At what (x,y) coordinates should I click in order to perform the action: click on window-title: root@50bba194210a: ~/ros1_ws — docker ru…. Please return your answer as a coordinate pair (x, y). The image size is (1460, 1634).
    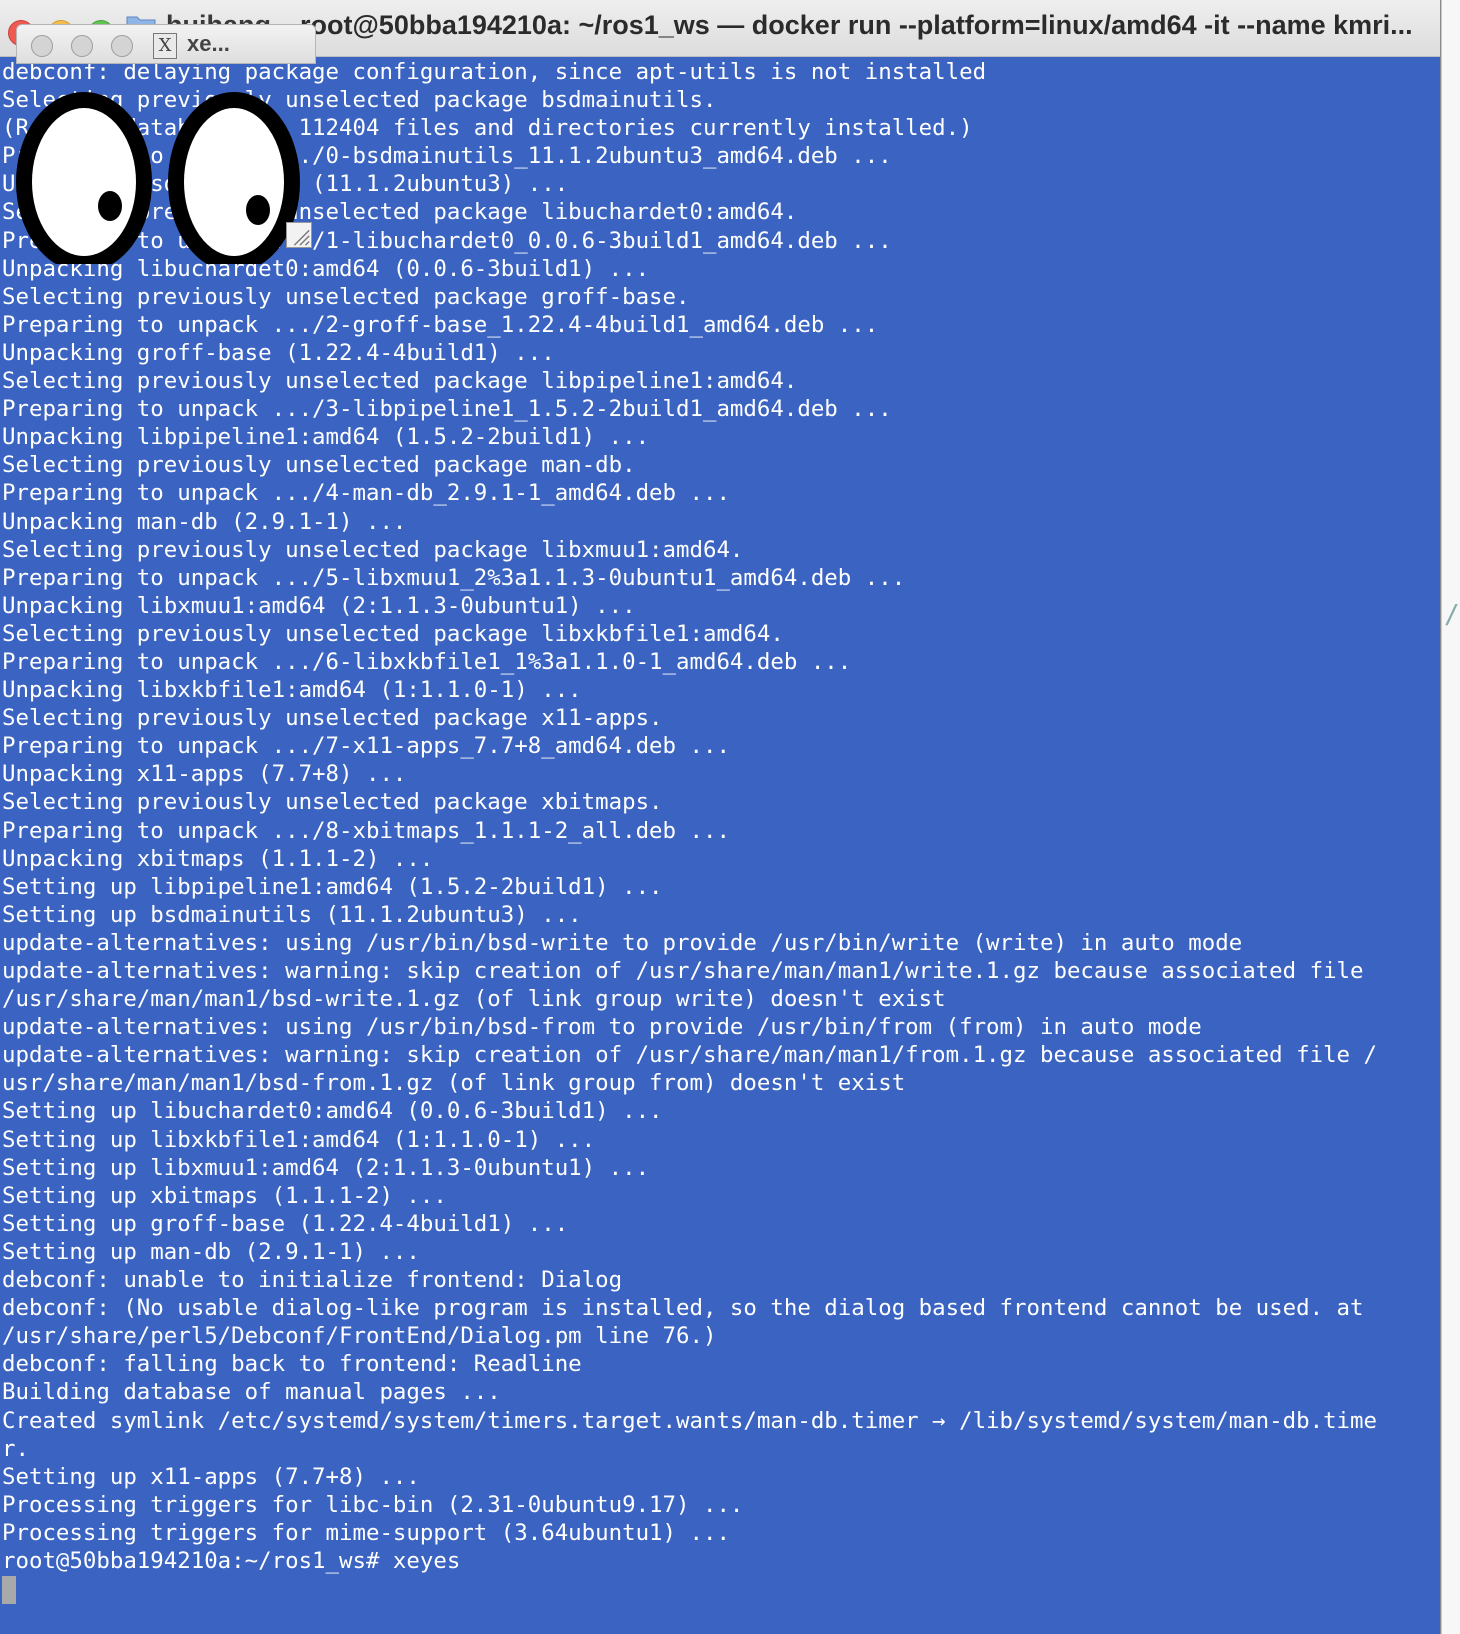
    Looking at the image, I should click on (856, 25).